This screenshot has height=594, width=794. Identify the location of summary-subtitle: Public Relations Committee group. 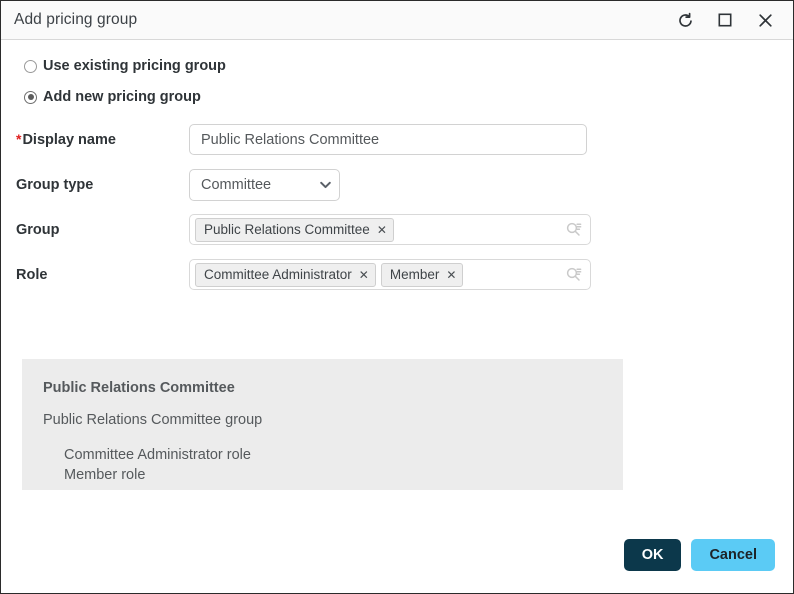
(153, 420).